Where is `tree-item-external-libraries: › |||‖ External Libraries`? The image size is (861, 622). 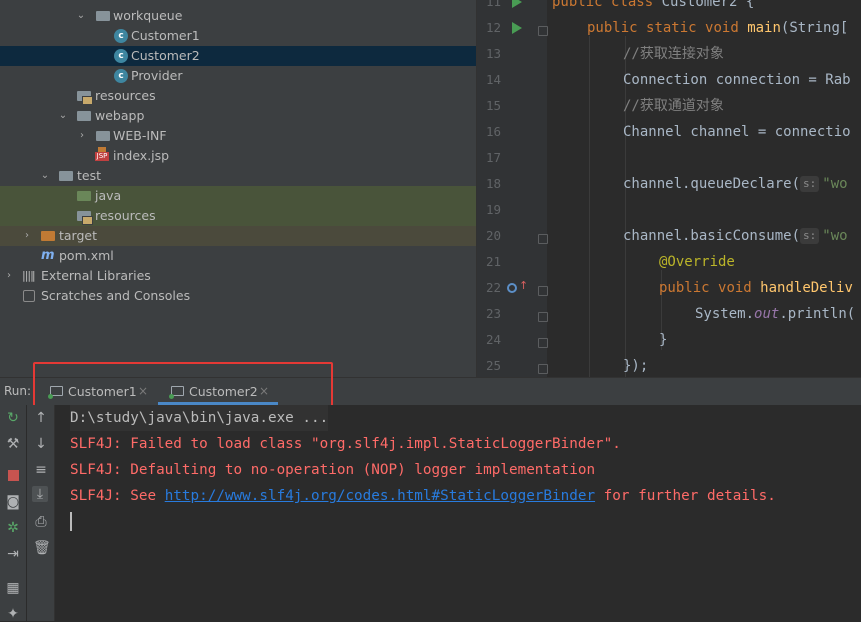 tree-item-external-libraries: › |||‖ External Libraries is located at coordinates (238, 276).